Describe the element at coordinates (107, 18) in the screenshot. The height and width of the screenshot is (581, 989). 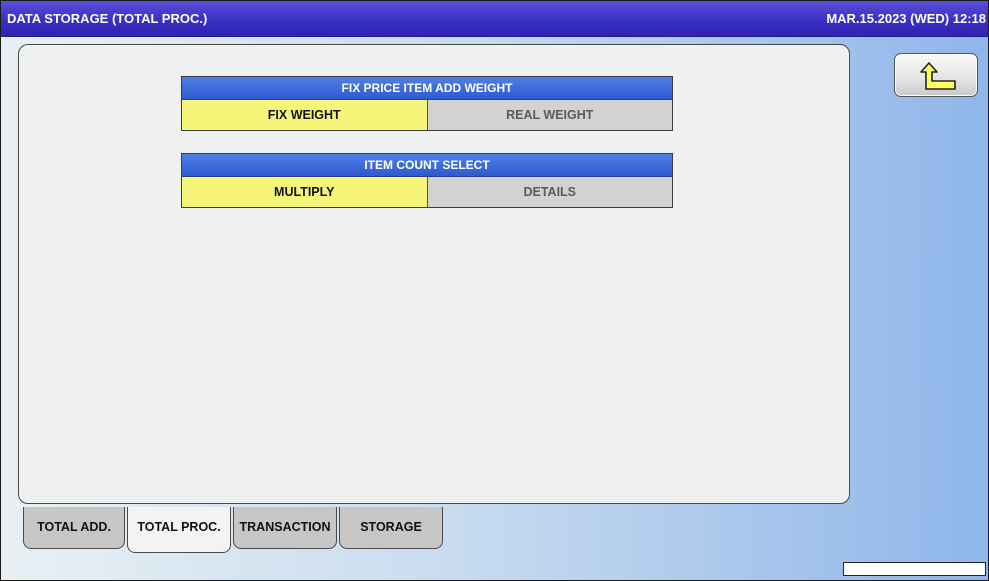
I see `window-title: DATA STORAGE (TOTAL PROC.)` at that location.